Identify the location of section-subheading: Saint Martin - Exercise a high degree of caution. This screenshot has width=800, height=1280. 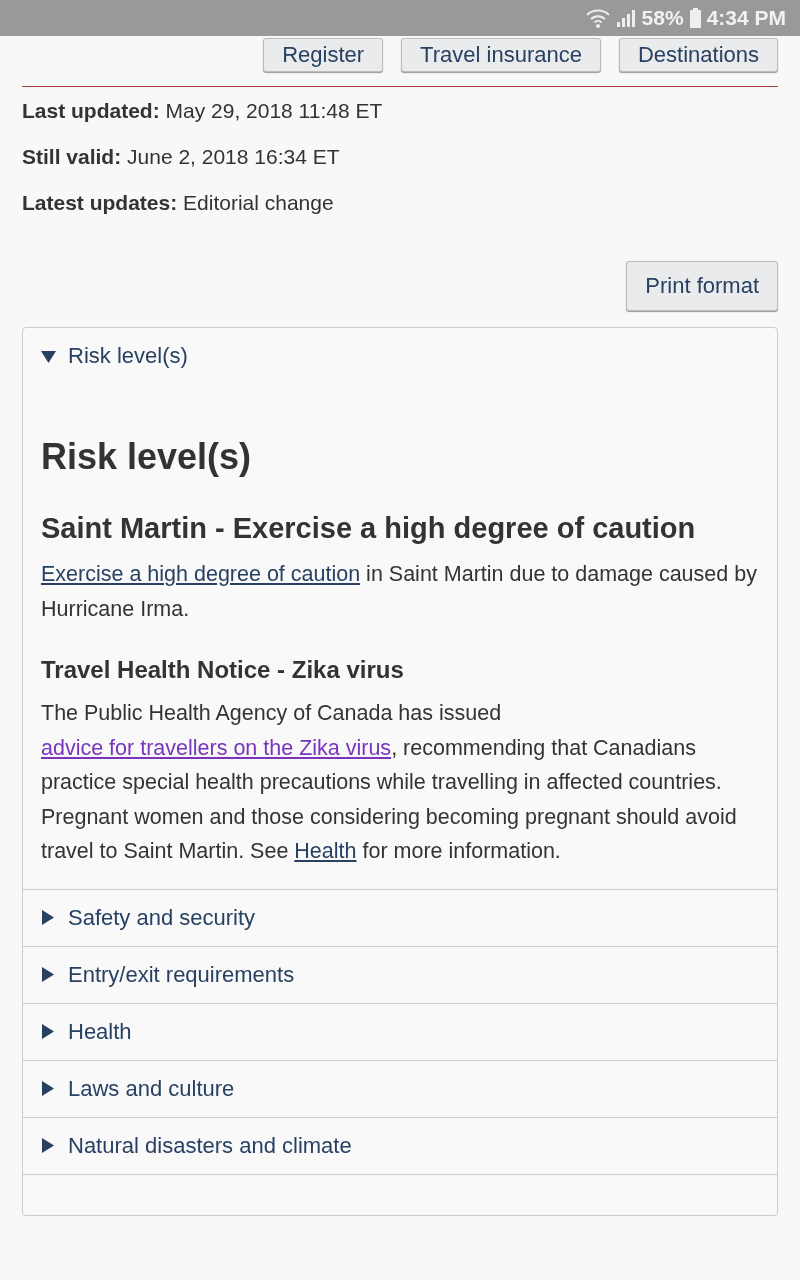
(369, 528).